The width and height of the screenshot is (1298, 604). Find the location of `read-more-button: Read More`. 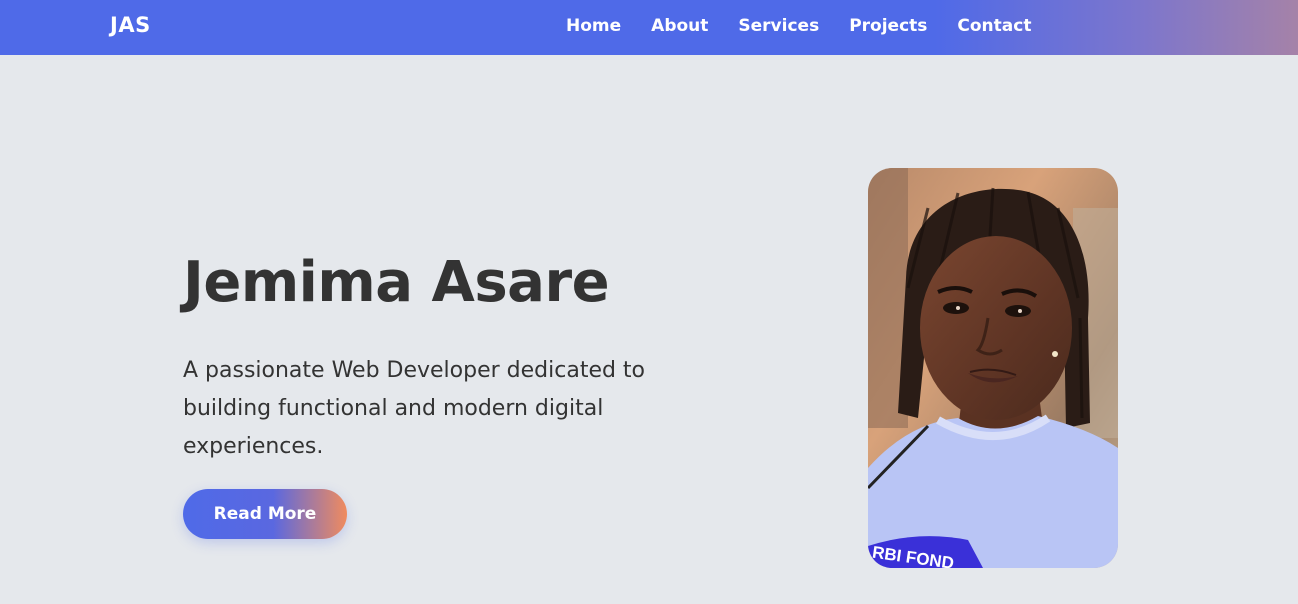

read-more-button: Read More is located at coordinates (265, 514).